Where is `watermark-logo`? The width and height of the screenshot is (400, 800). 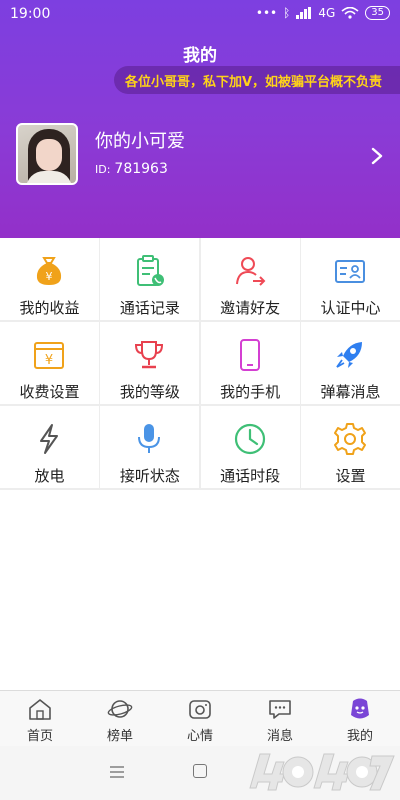 watermark-logo is located at coordinates (322, 772).